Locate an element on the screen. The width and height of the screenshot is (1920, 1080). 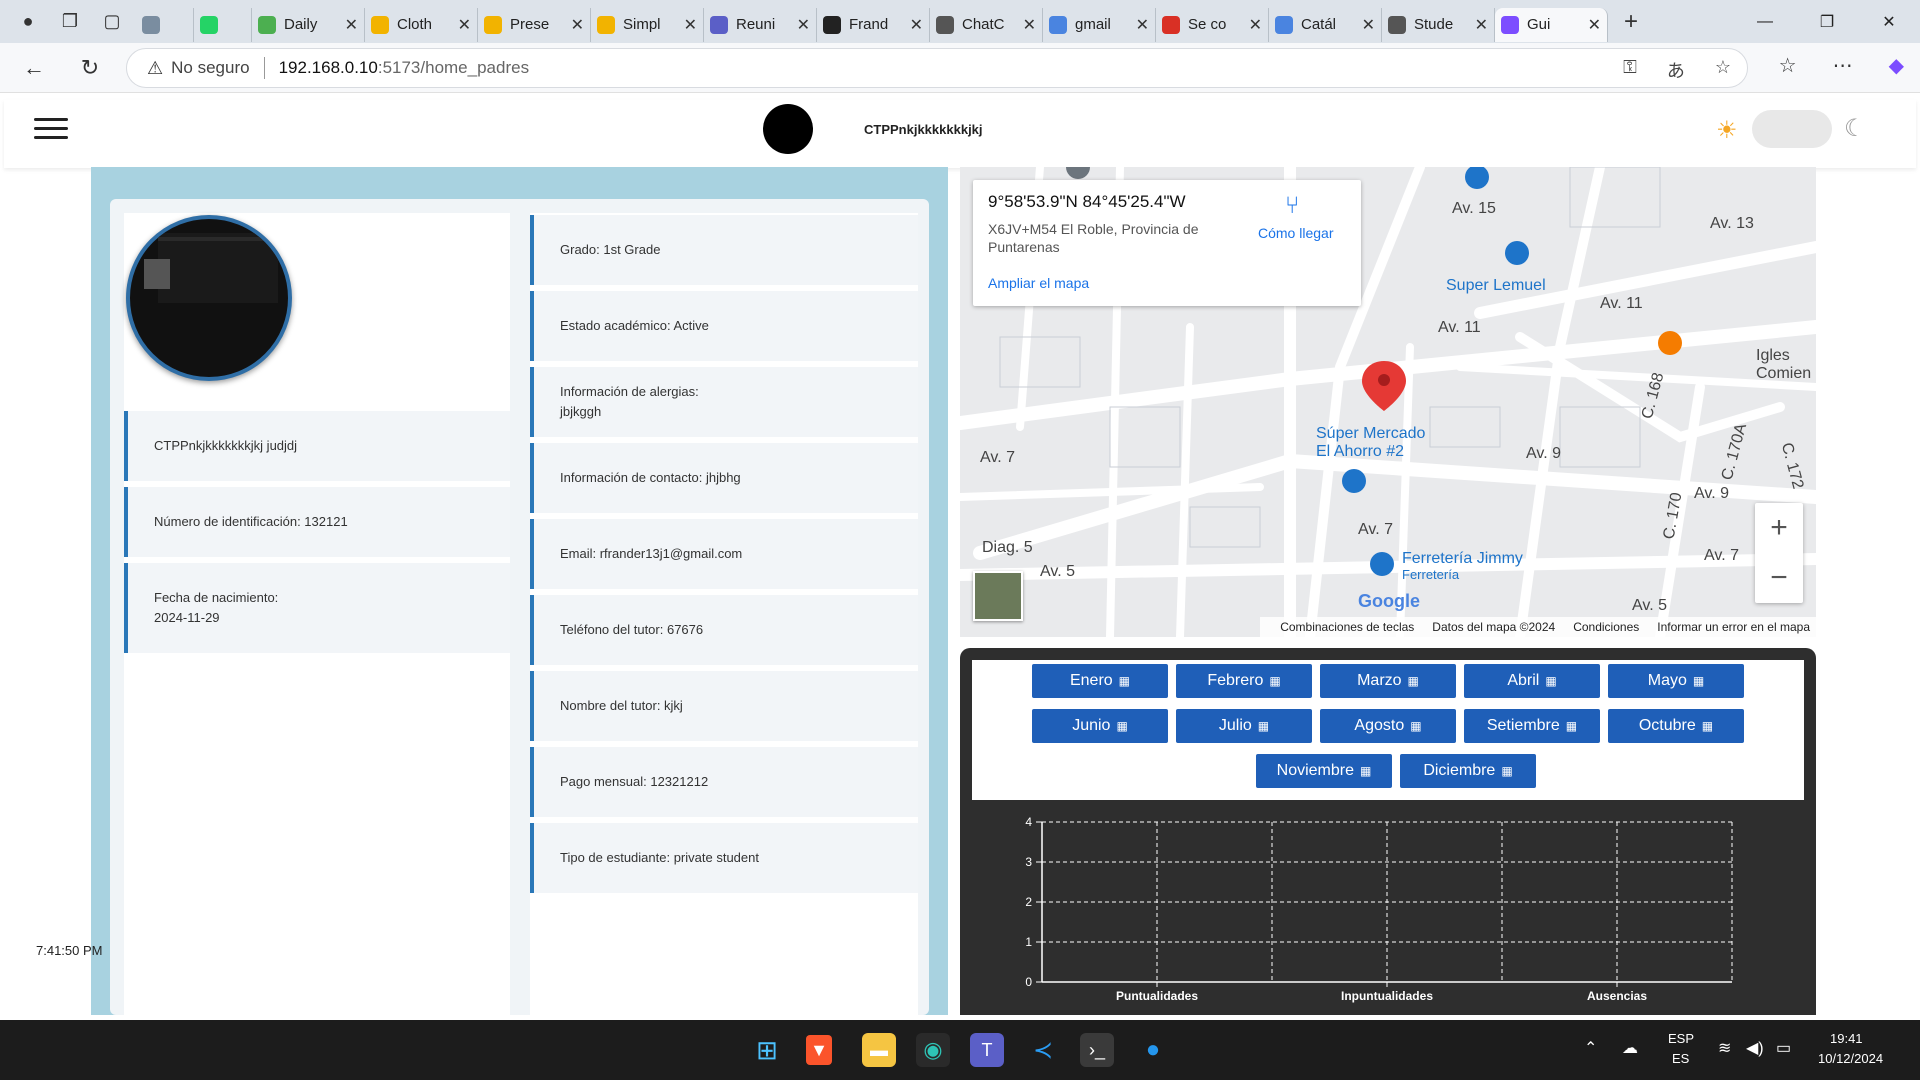
browser-tab: Frand ✕ is located at coordinates (873, 24).